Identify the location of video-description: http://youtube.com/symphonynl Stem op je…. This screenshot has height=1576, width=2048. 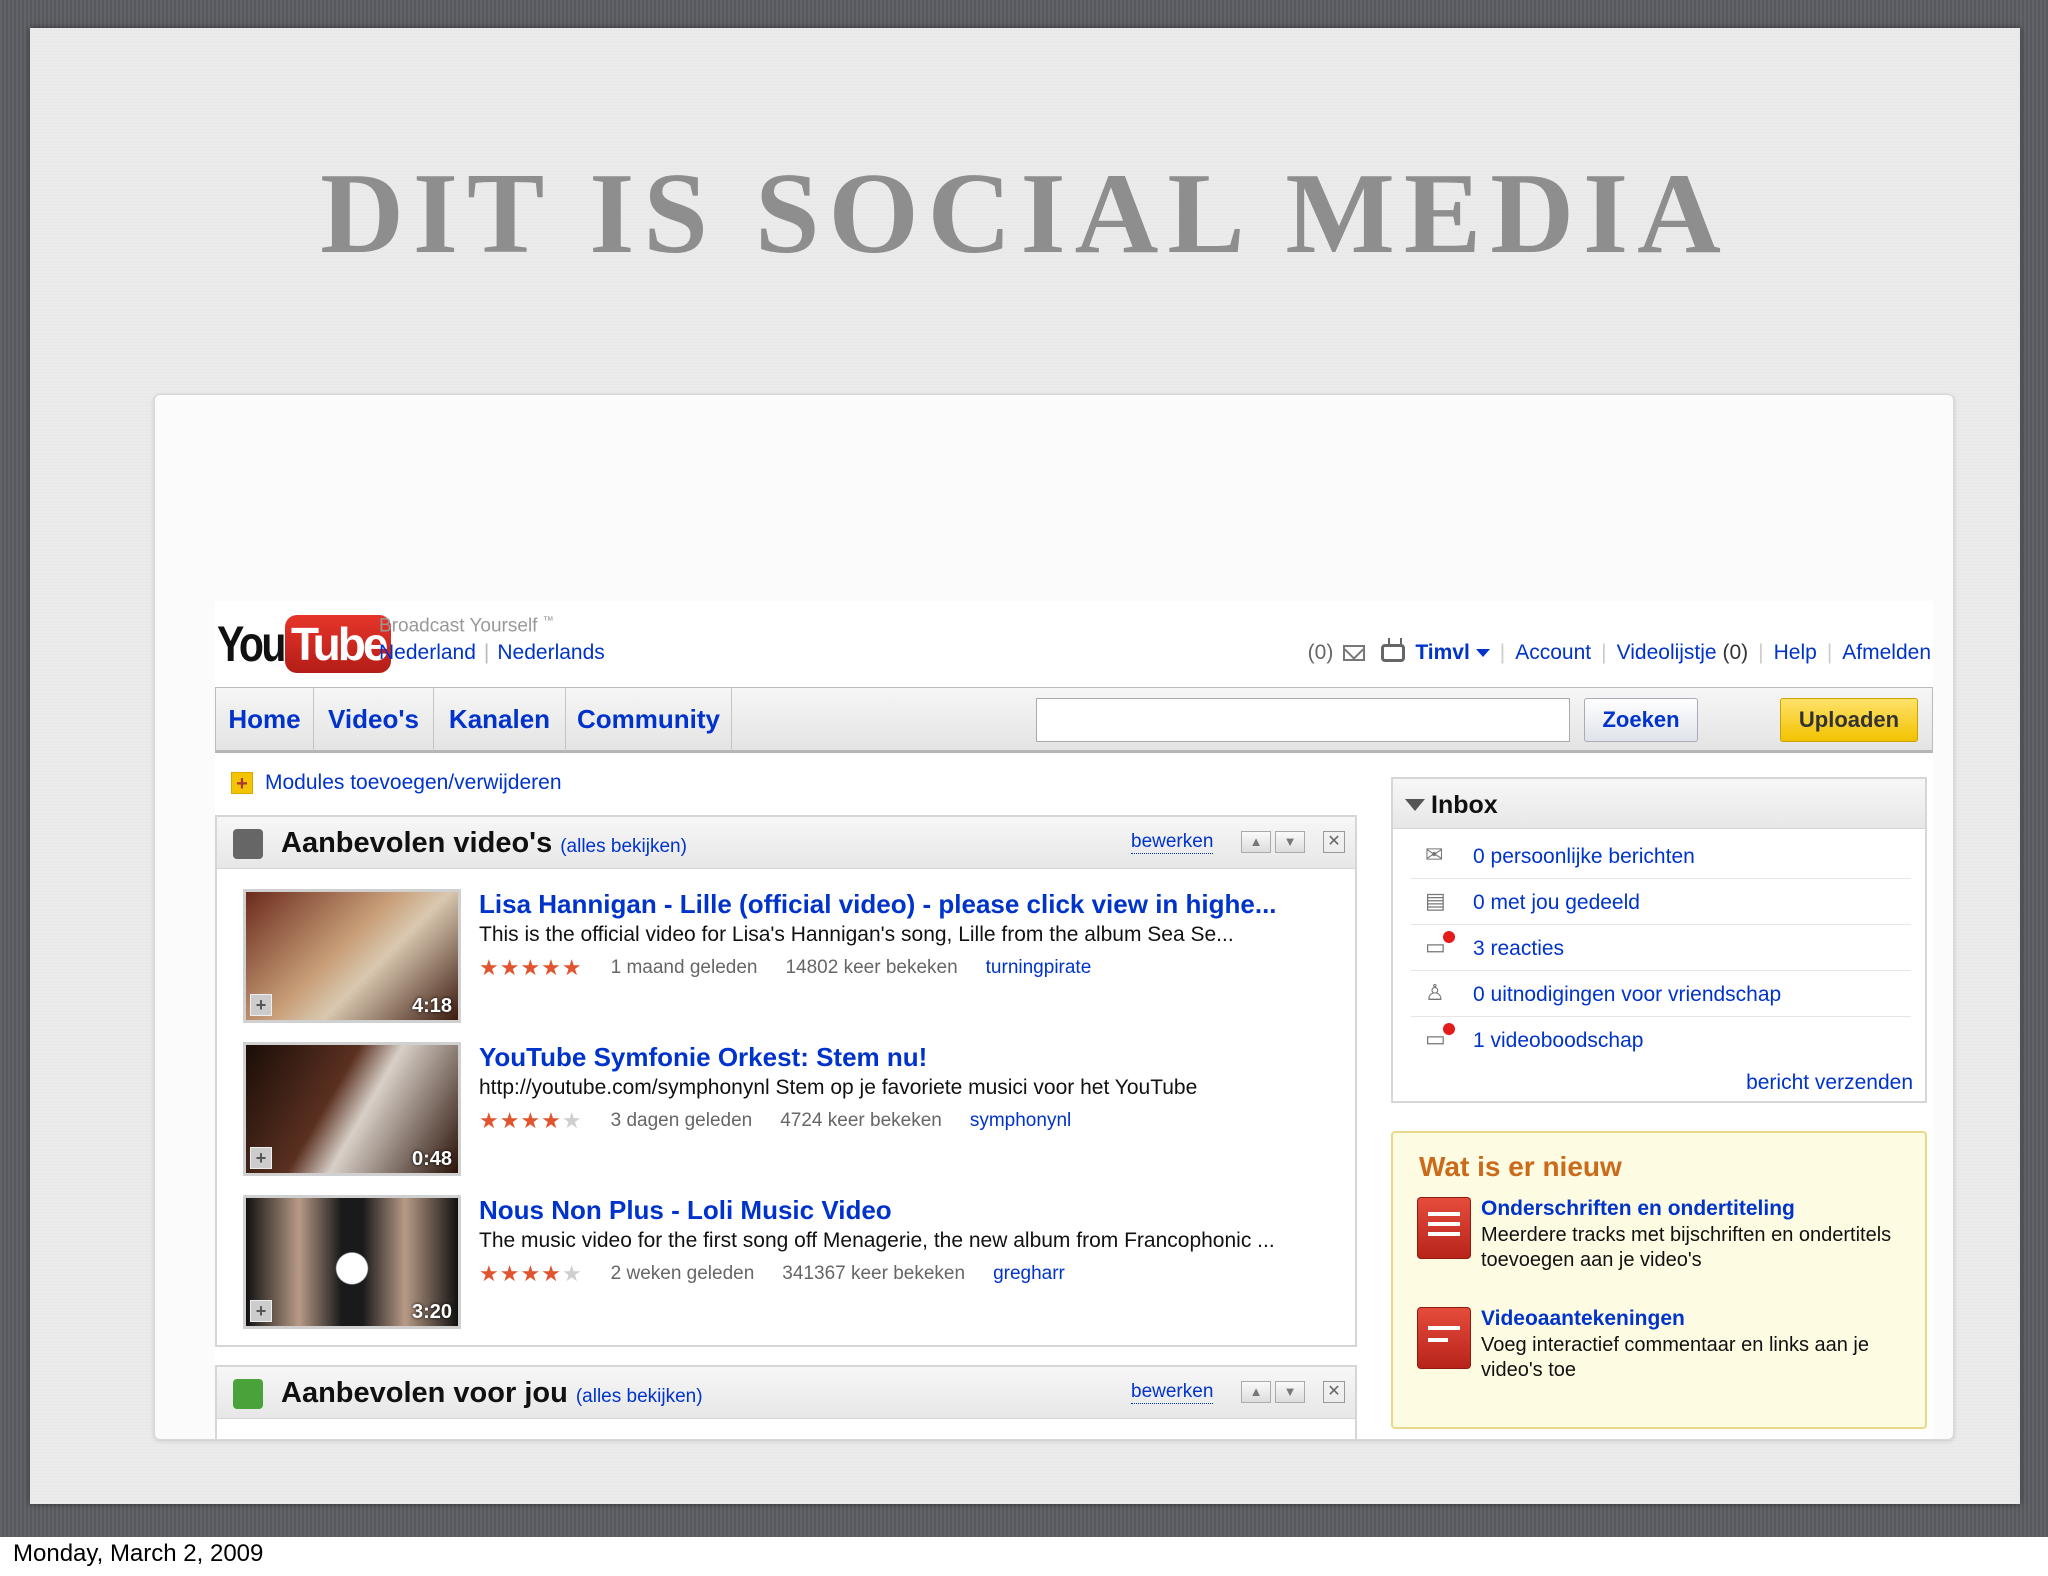
(838, 1087).